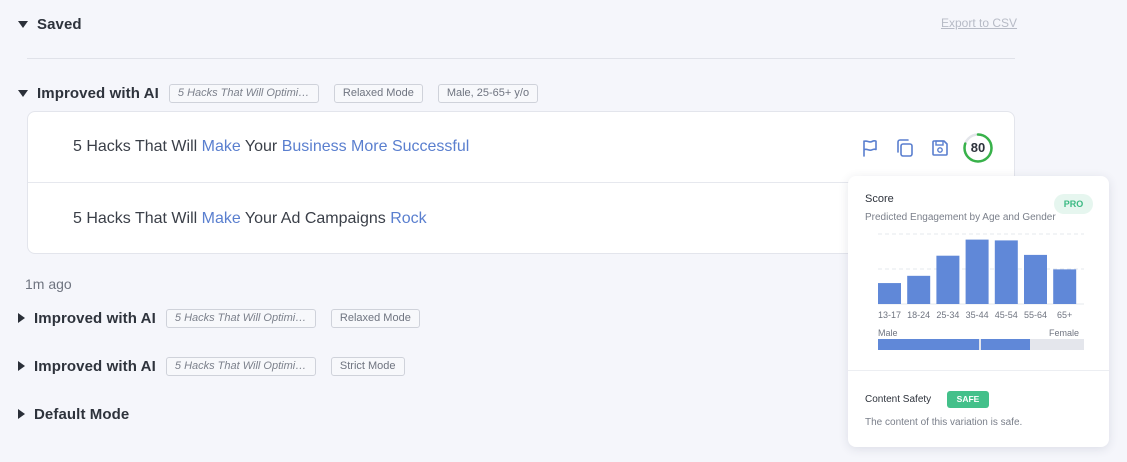 The width and height of the screenshot is (1127, 462). Describe the element at coordinates (968, 399) in the screenshot. I see `safe-badge: SAFE` at that location.